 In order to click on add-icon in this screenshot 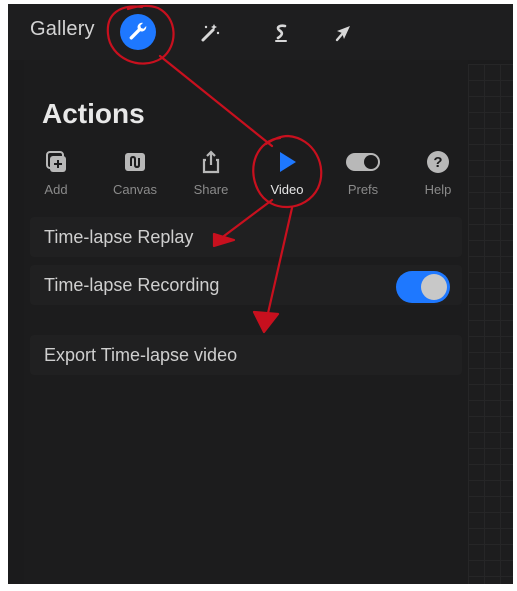, I will do `click(56, 161)`.